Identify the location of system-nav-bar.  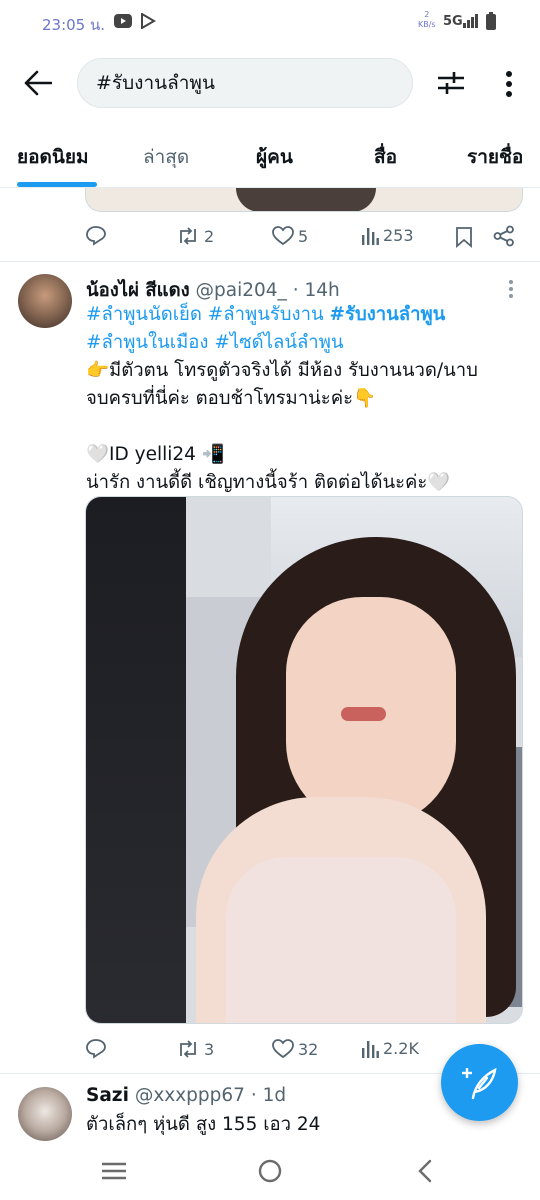
(270, 1171).